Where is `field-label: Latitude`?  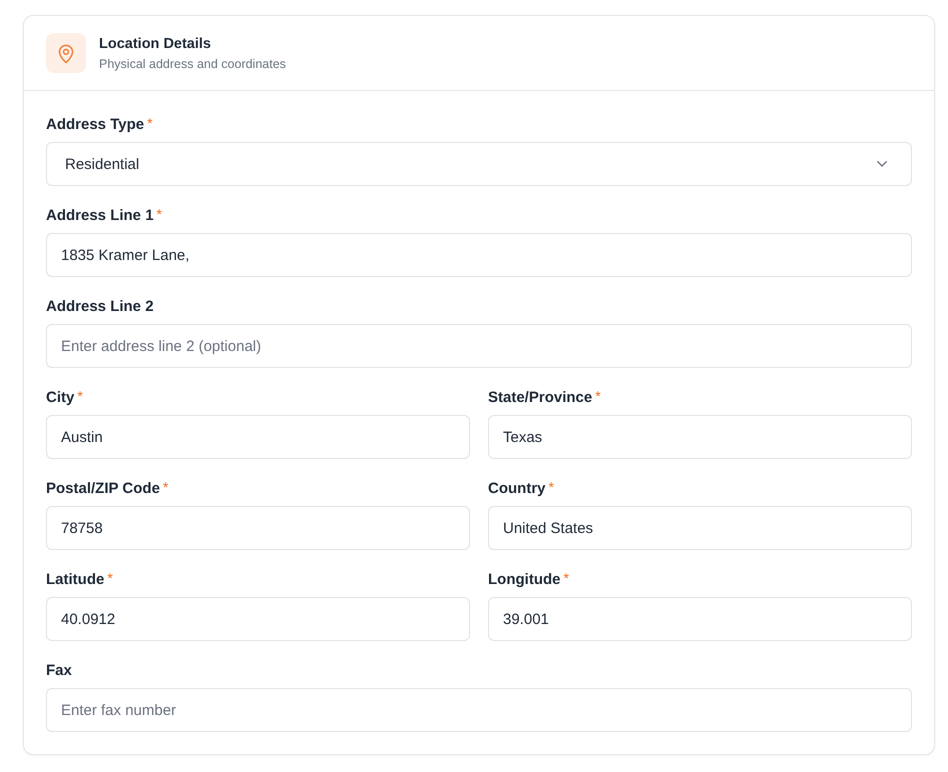
field-label: Latitude is located at coordinates (75, 580).